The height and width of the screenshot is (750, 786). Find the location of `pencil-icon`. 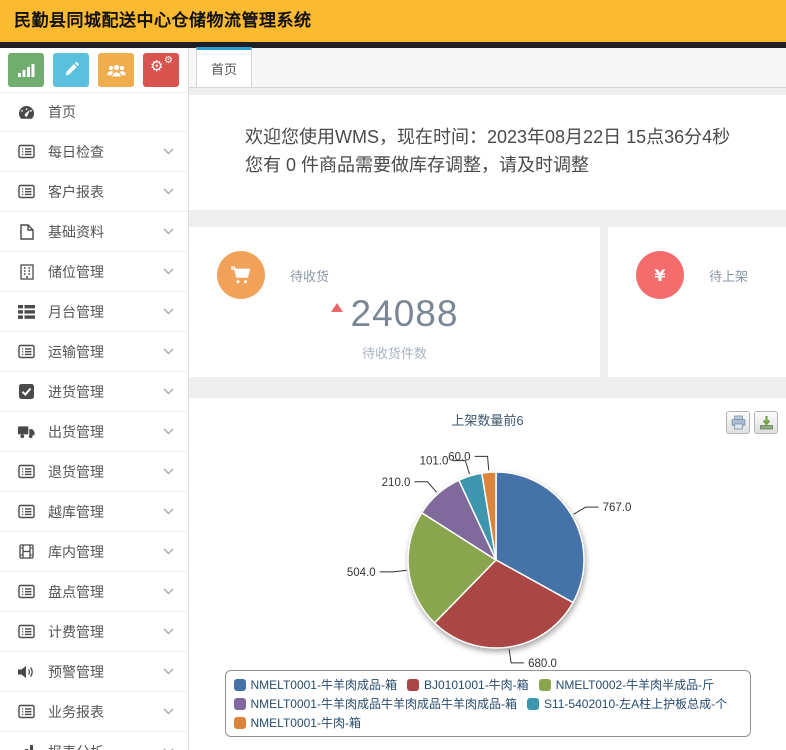

pencil-icon is located at coordinates (71, 70).